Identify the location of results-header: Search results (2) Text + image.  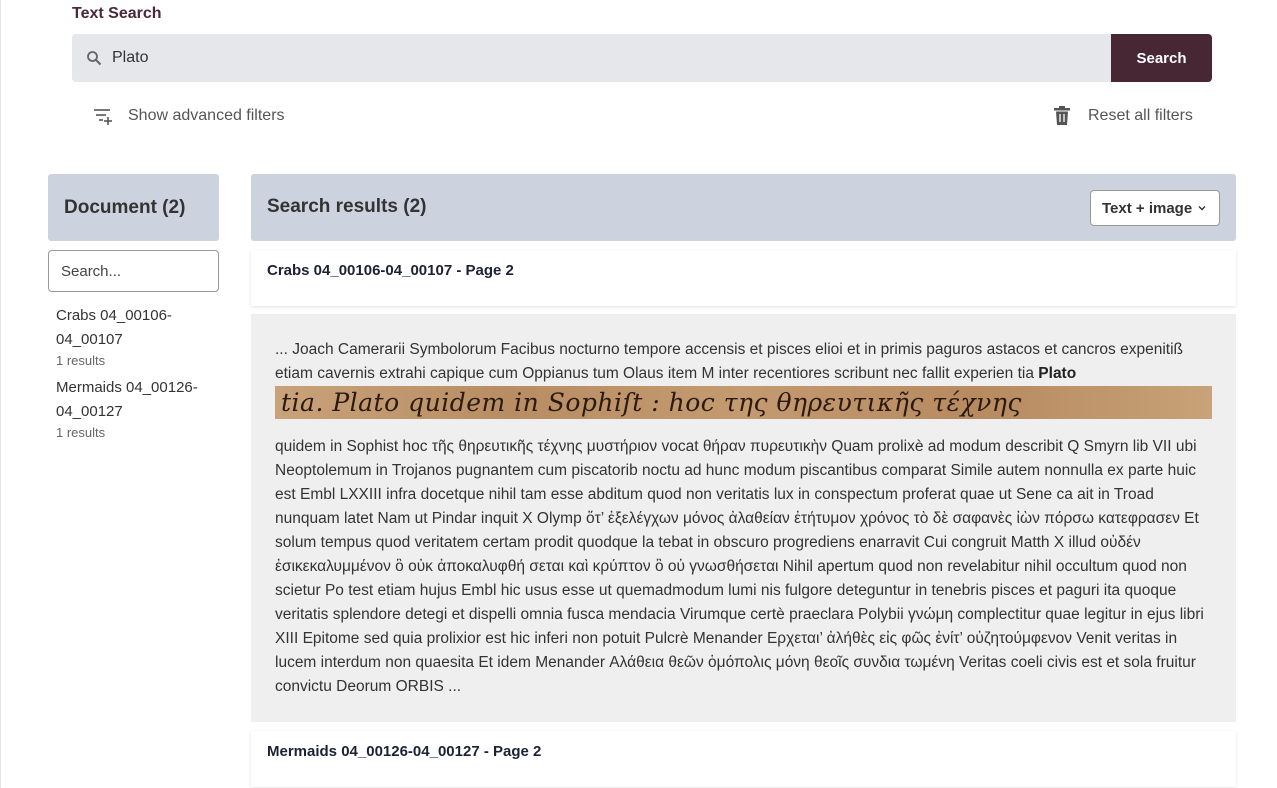
(743, 207).